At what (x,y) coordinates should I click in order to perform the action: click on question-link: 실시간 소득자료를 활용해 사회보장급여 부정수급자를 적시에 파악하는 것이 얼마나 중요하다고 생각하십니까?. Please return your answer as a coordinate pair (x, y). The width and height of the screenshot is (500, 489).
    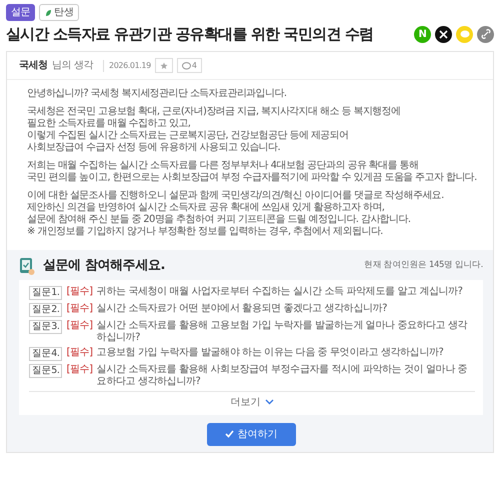
    Looking at the image, I should click on (285, 376).